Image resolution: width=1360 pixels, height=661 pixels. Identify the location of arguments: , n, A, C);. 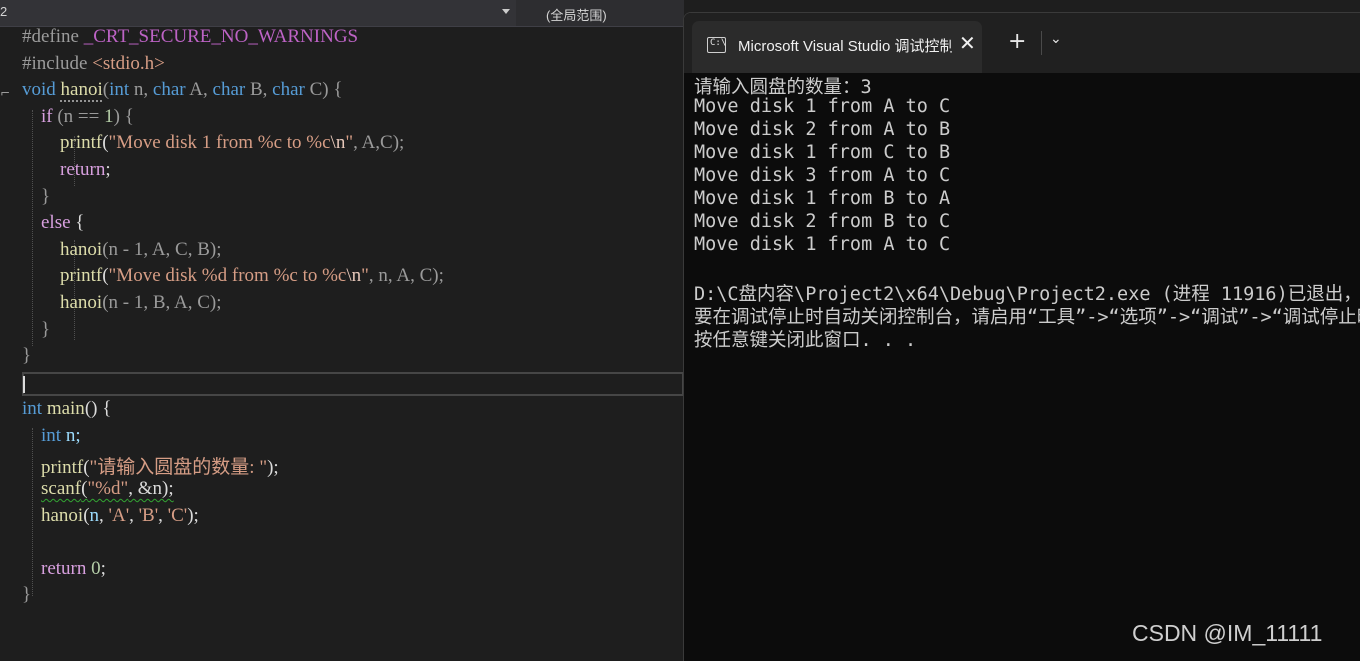
(406, 276).